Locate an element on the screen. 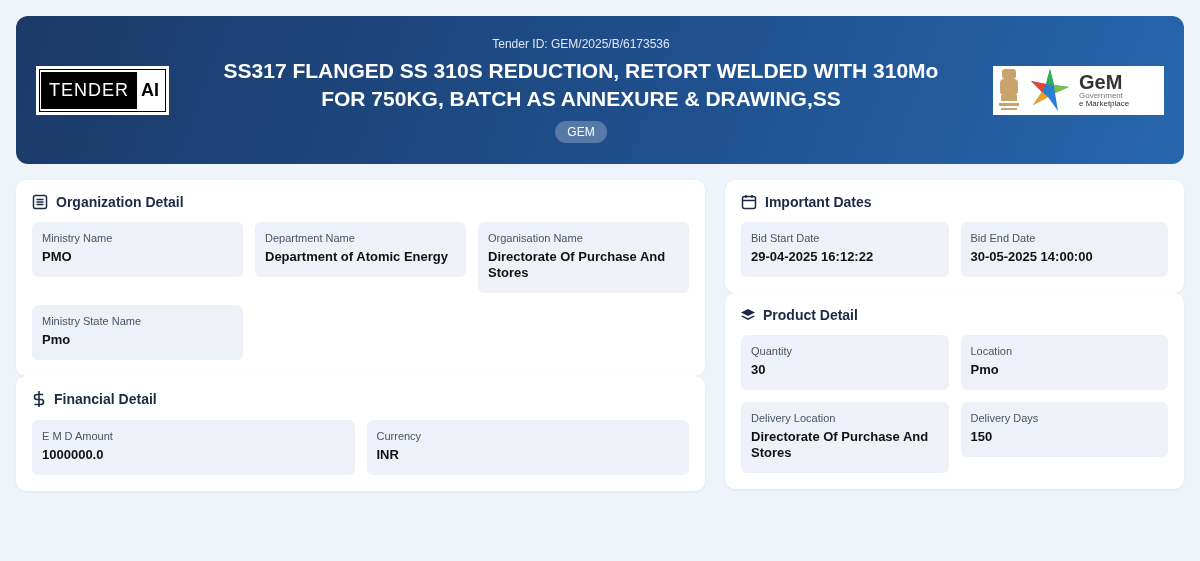 The image size is (1200, 561). section-title: Product Detail is located at coordinates (810, 315).